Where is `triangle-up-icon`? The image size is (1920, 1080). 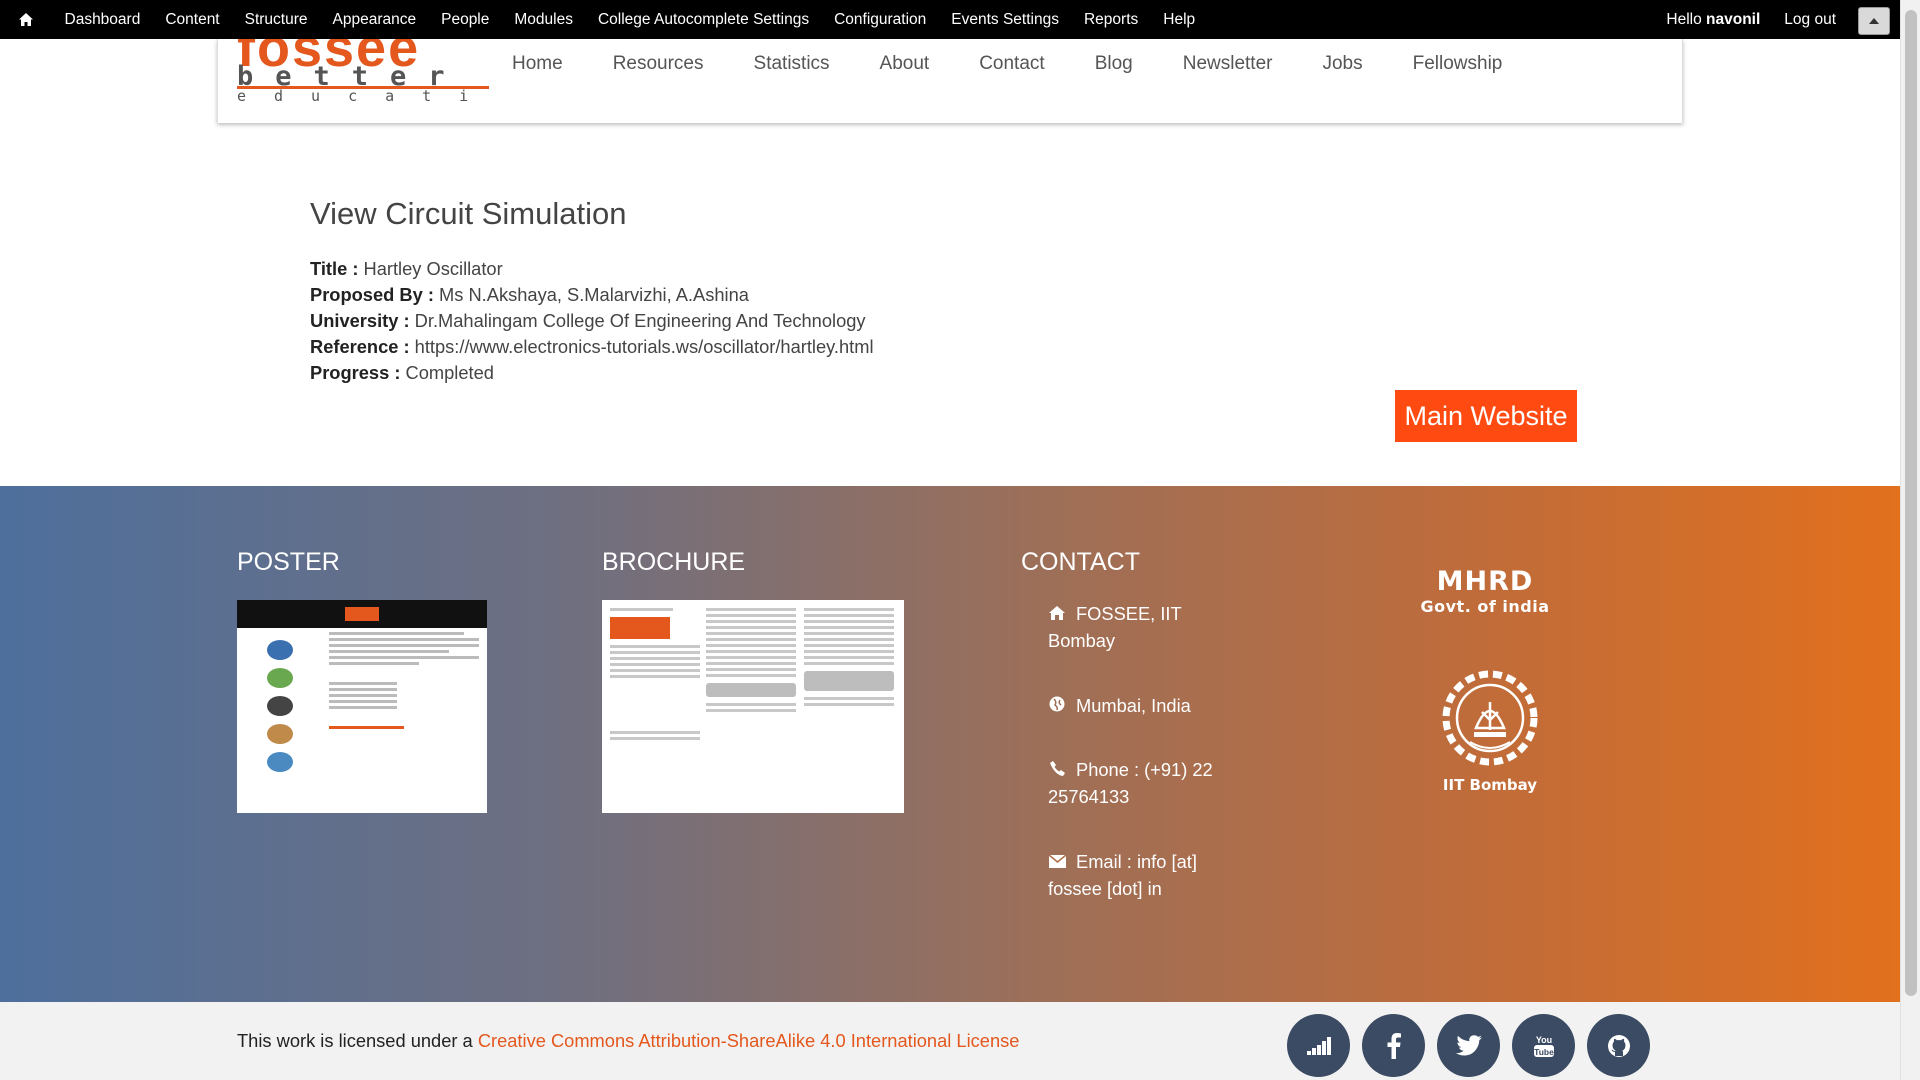
triangle-up-icon is located at coordinates (1874, 21).